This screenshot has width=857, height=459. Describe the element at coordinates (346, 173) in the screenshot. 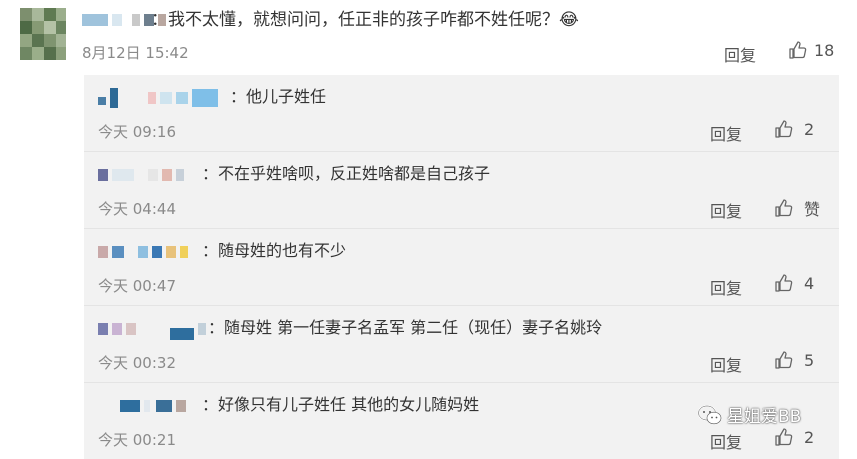

I see `reply-text: ：不在乎姓啥呗，反正姓啥都是自己孩子` at that location.